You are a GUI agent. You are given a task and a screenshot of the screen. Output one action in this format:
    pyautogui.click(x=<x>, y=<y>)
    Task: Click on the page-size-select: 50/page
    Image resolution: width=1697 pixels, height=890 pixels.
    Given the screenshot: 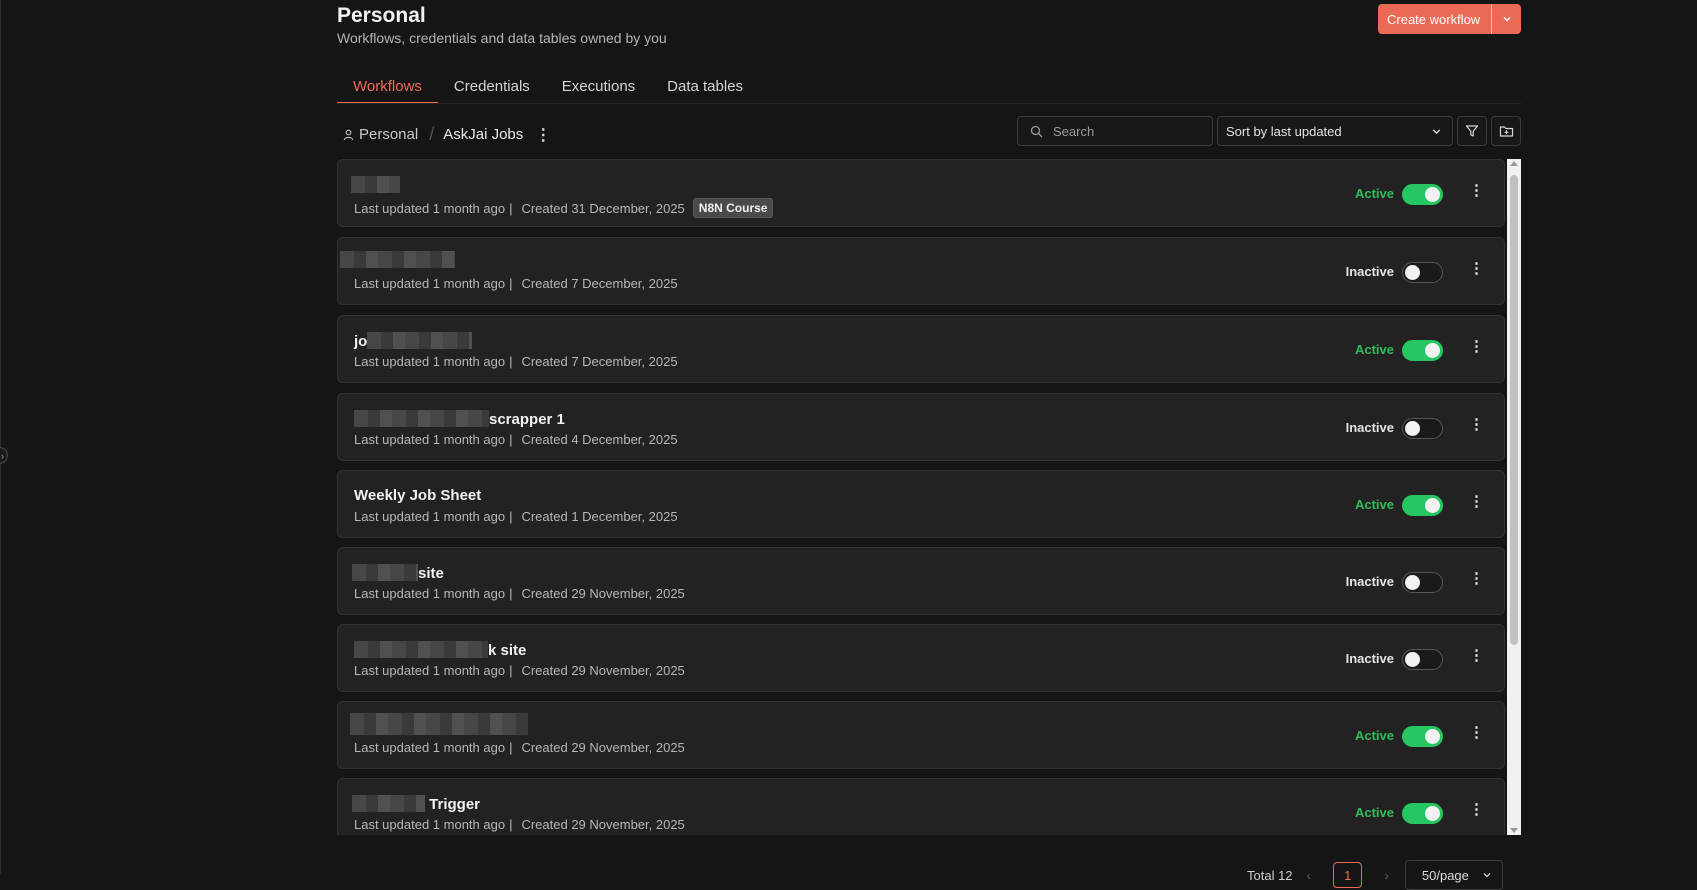 What is the action you would take?
    pyautogui.click(x=1453, y=875)
    